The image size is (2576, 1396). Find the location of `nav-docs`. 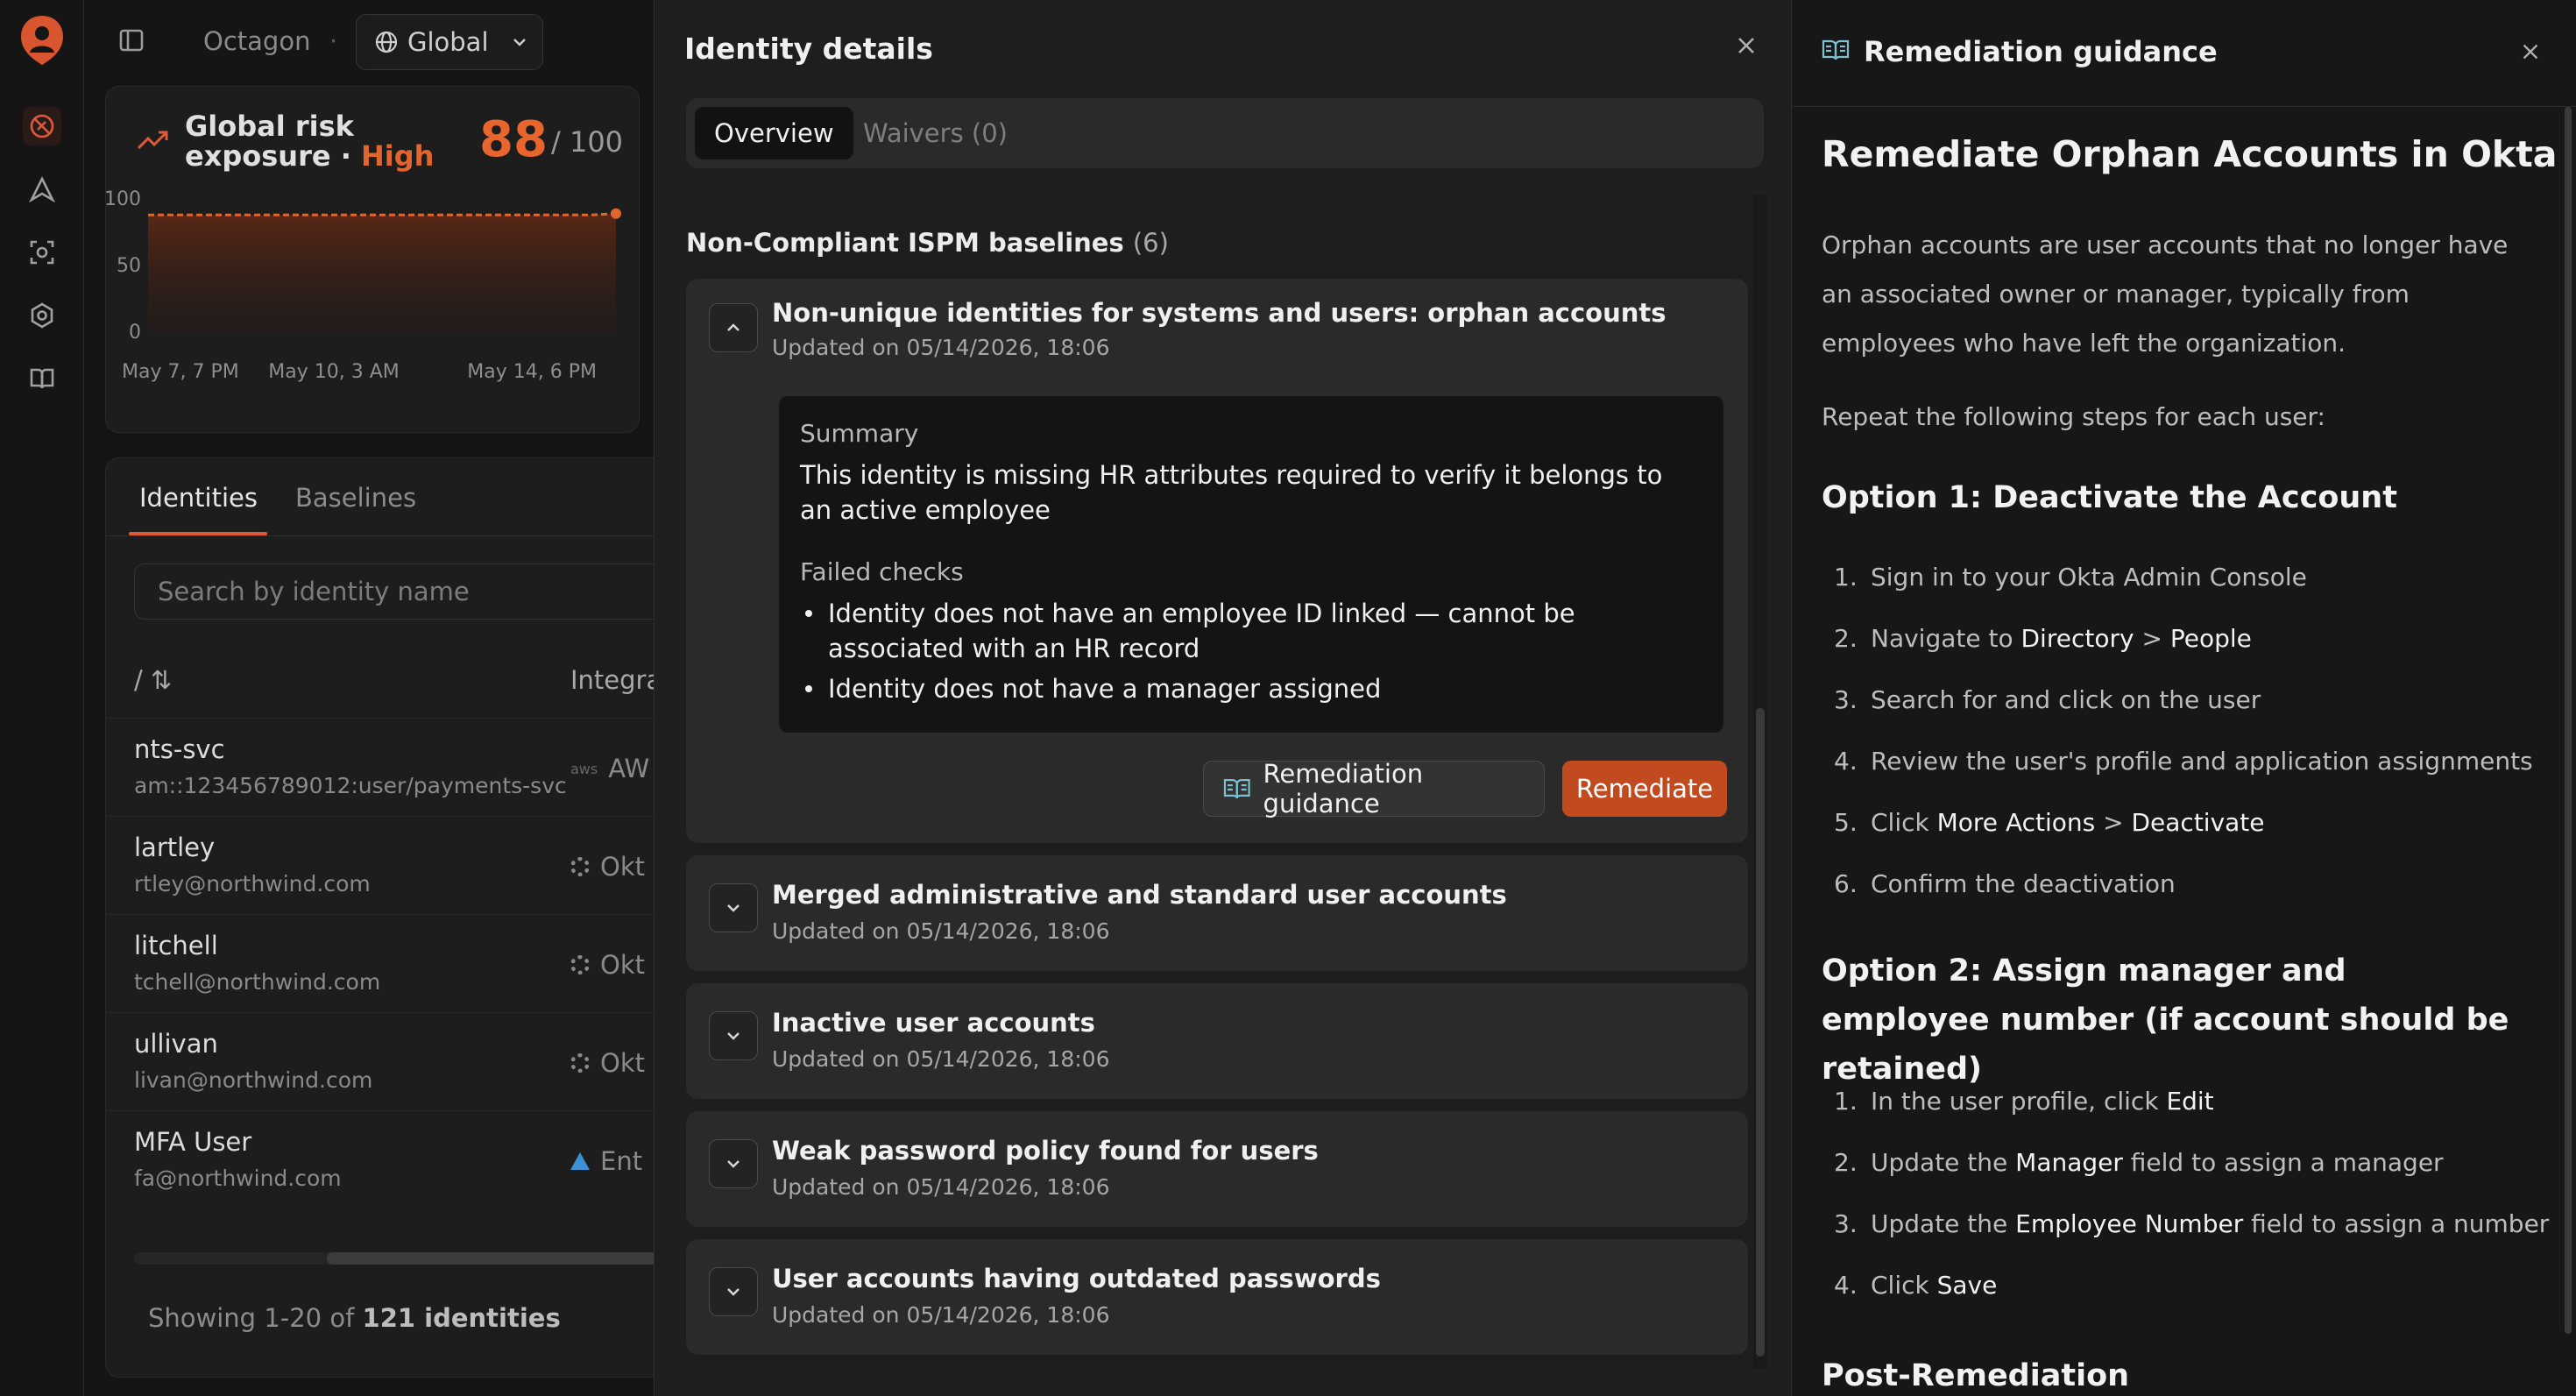

nav-docs is located at coordinates (42, 378).